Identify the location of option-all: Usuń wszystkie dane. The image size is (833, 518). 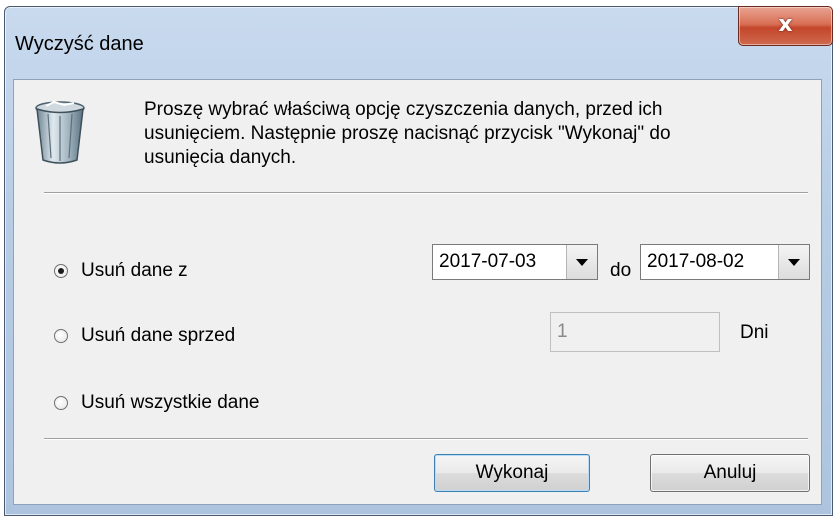
(156, 403).